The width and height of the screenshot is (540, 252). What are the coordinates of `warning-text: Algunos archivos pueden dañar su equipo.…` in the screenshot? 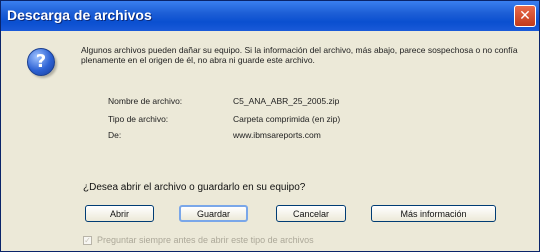 It's located at (299, 55).